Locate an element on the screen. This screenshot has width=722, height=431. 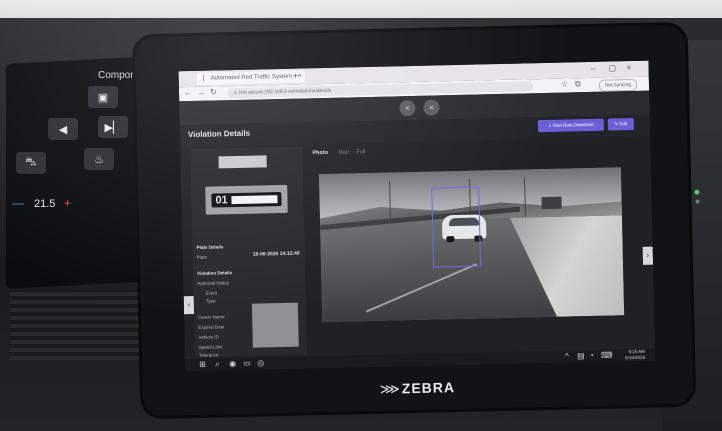
file-explorer-icon: ▭ is located at coordinates (247, 363).